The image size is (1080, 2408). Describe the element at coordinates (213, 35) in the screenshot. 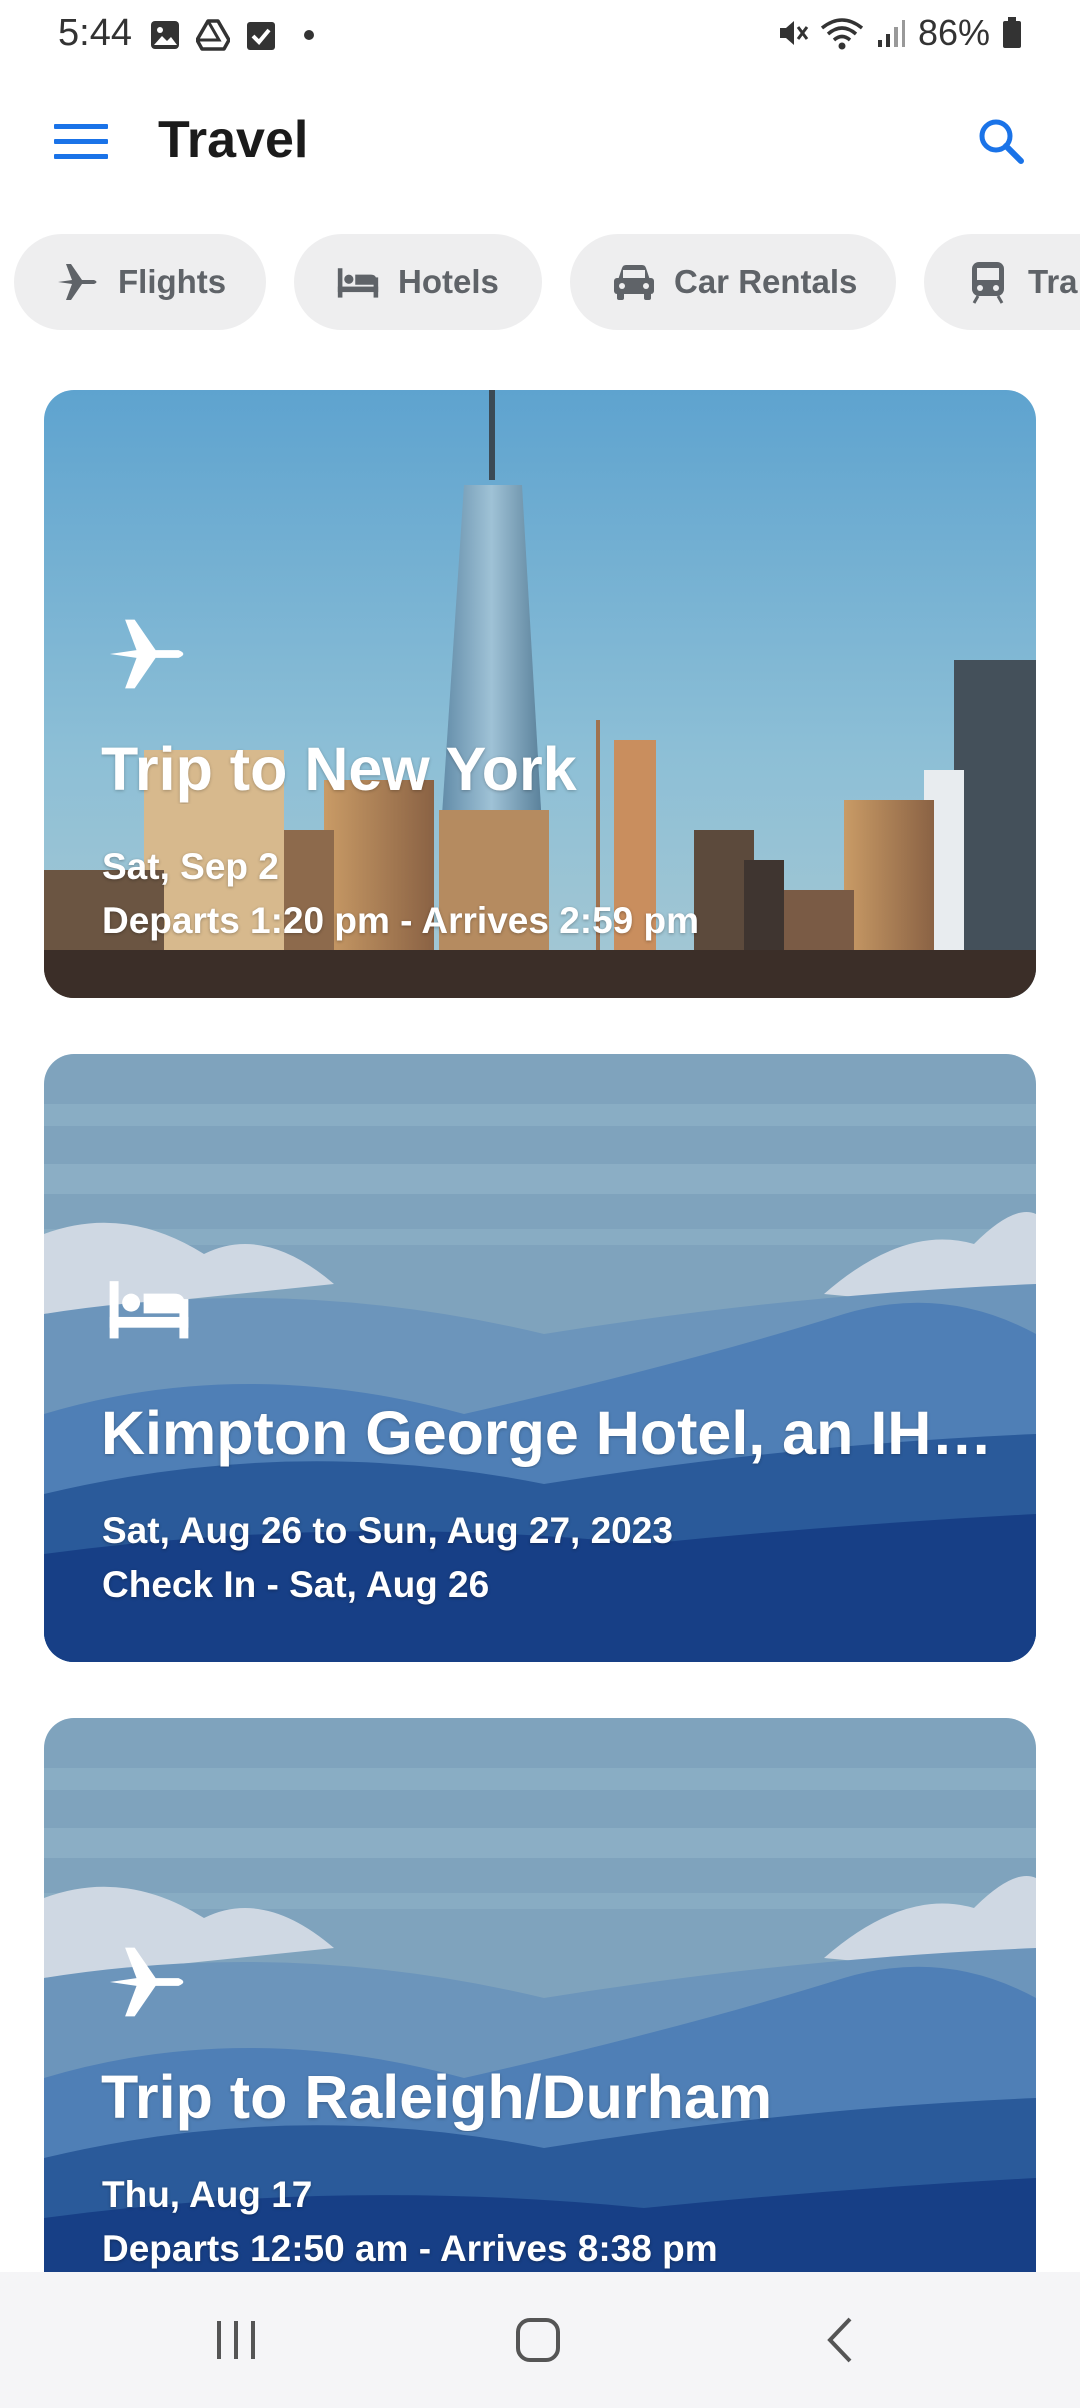

I see `drive-icon` at that location.